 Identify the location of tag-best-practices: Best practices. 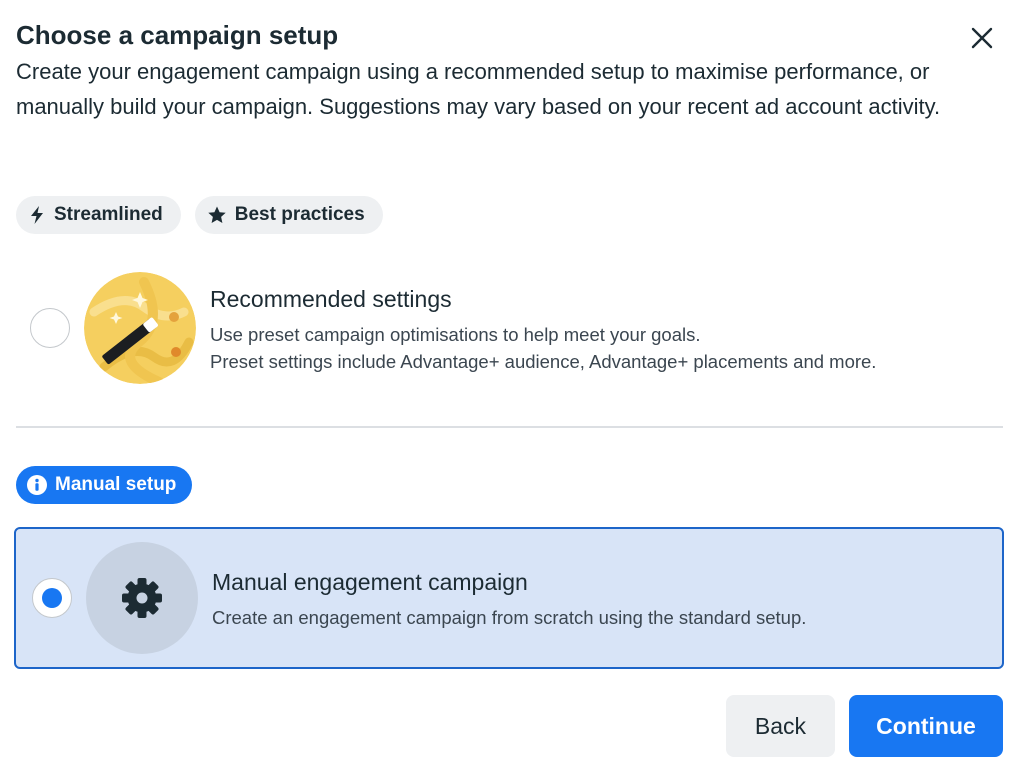
(288, 215).